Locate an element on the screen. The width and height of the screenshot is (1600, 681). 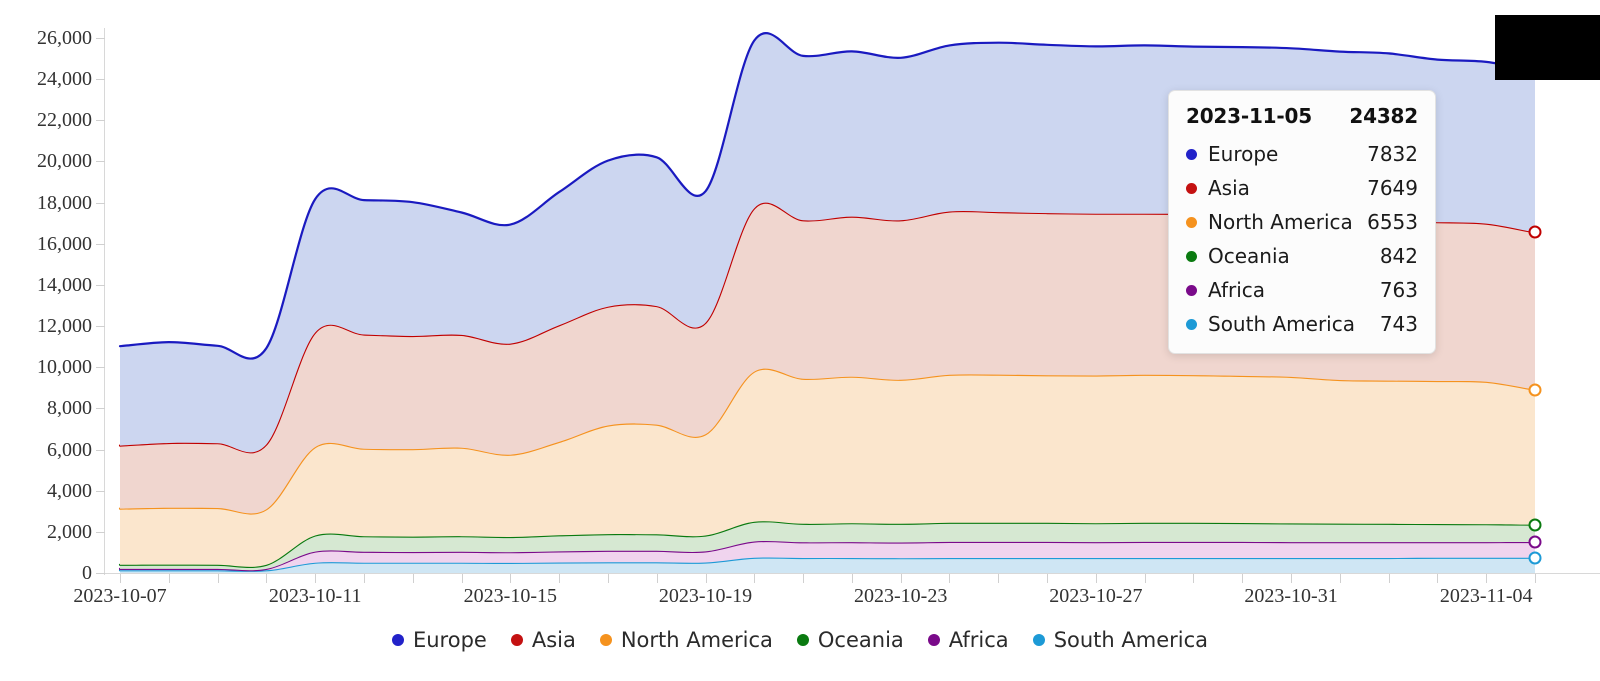
tooltip-series-value: 7832 is located at coordinates (1392, 154).